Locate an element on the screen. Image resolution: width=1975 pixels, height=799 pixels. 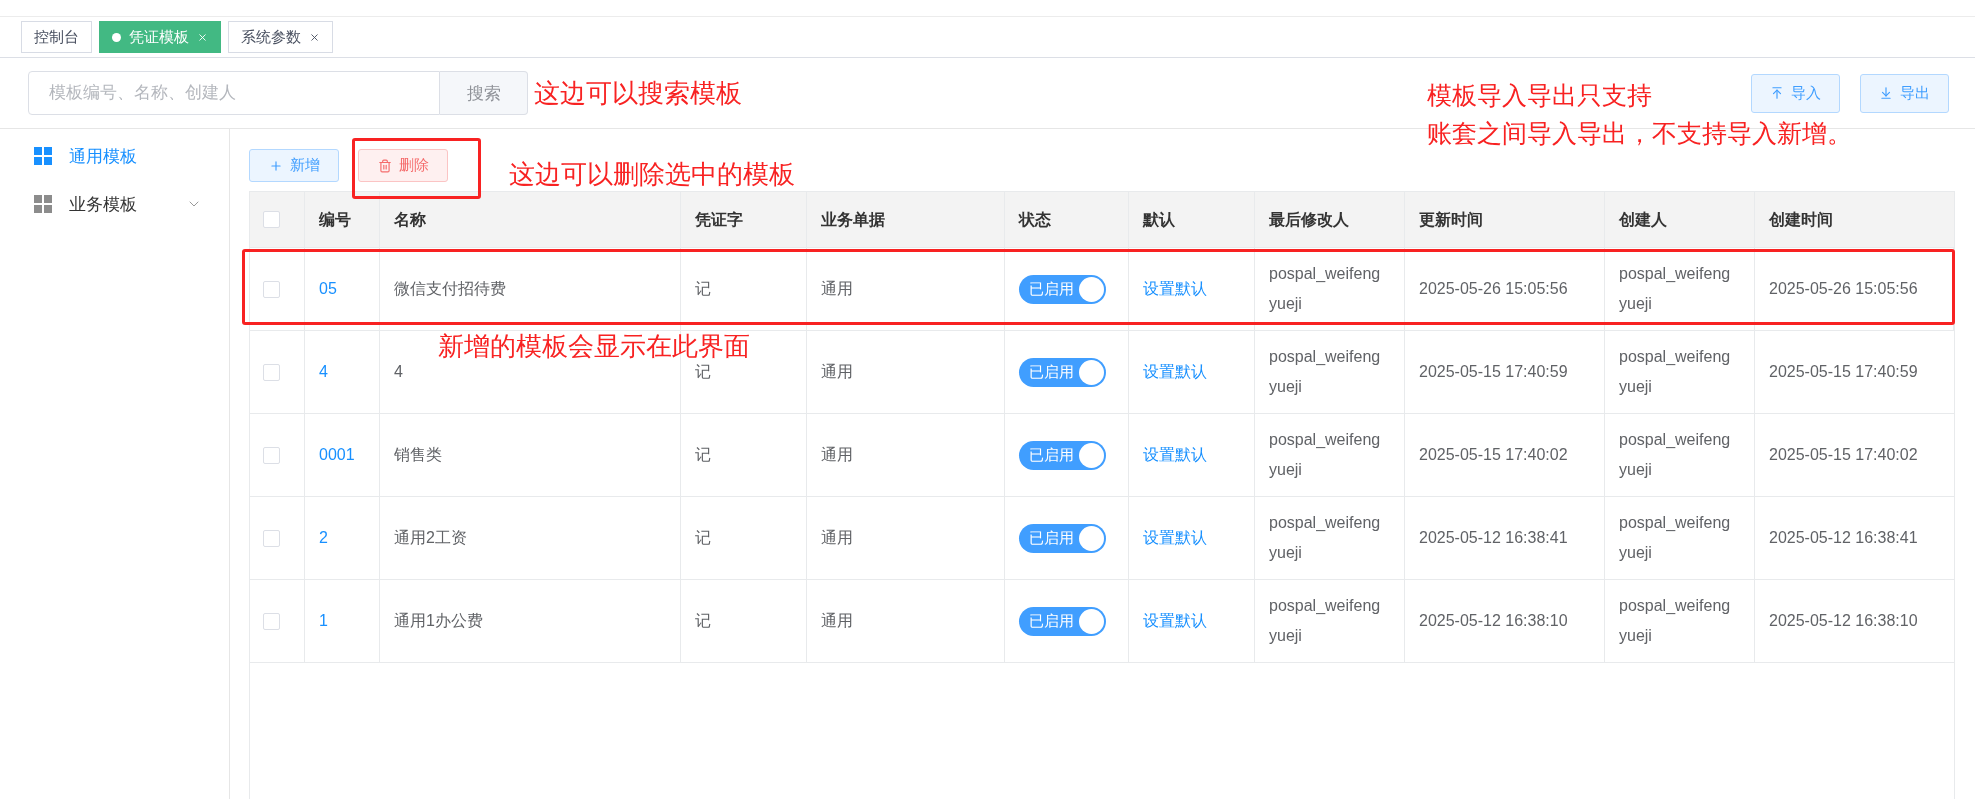
table-cell: 销售类 is located at coordinates (530, 455).